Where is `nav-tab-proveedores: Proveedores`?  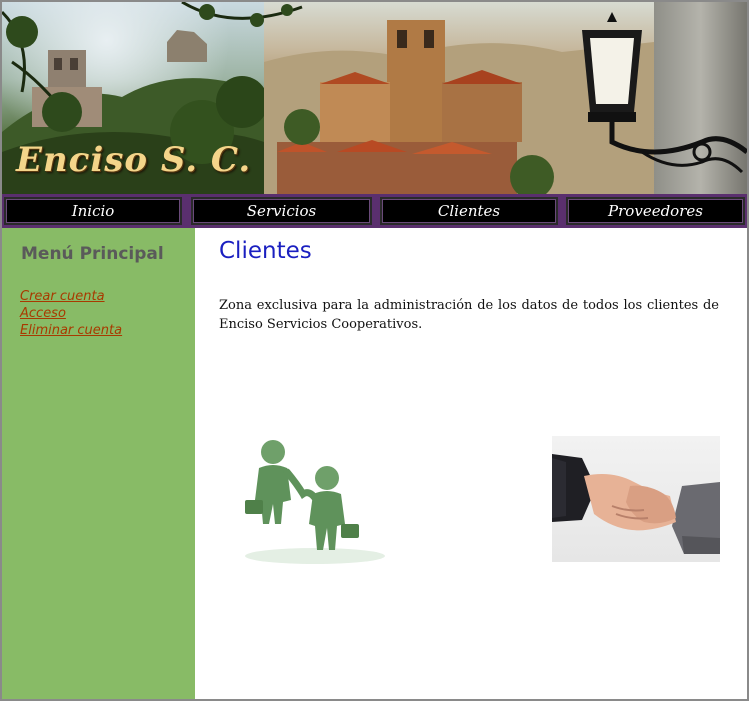
nav-tab-proveedores: Proveedores is located at coordinates (655, 211).